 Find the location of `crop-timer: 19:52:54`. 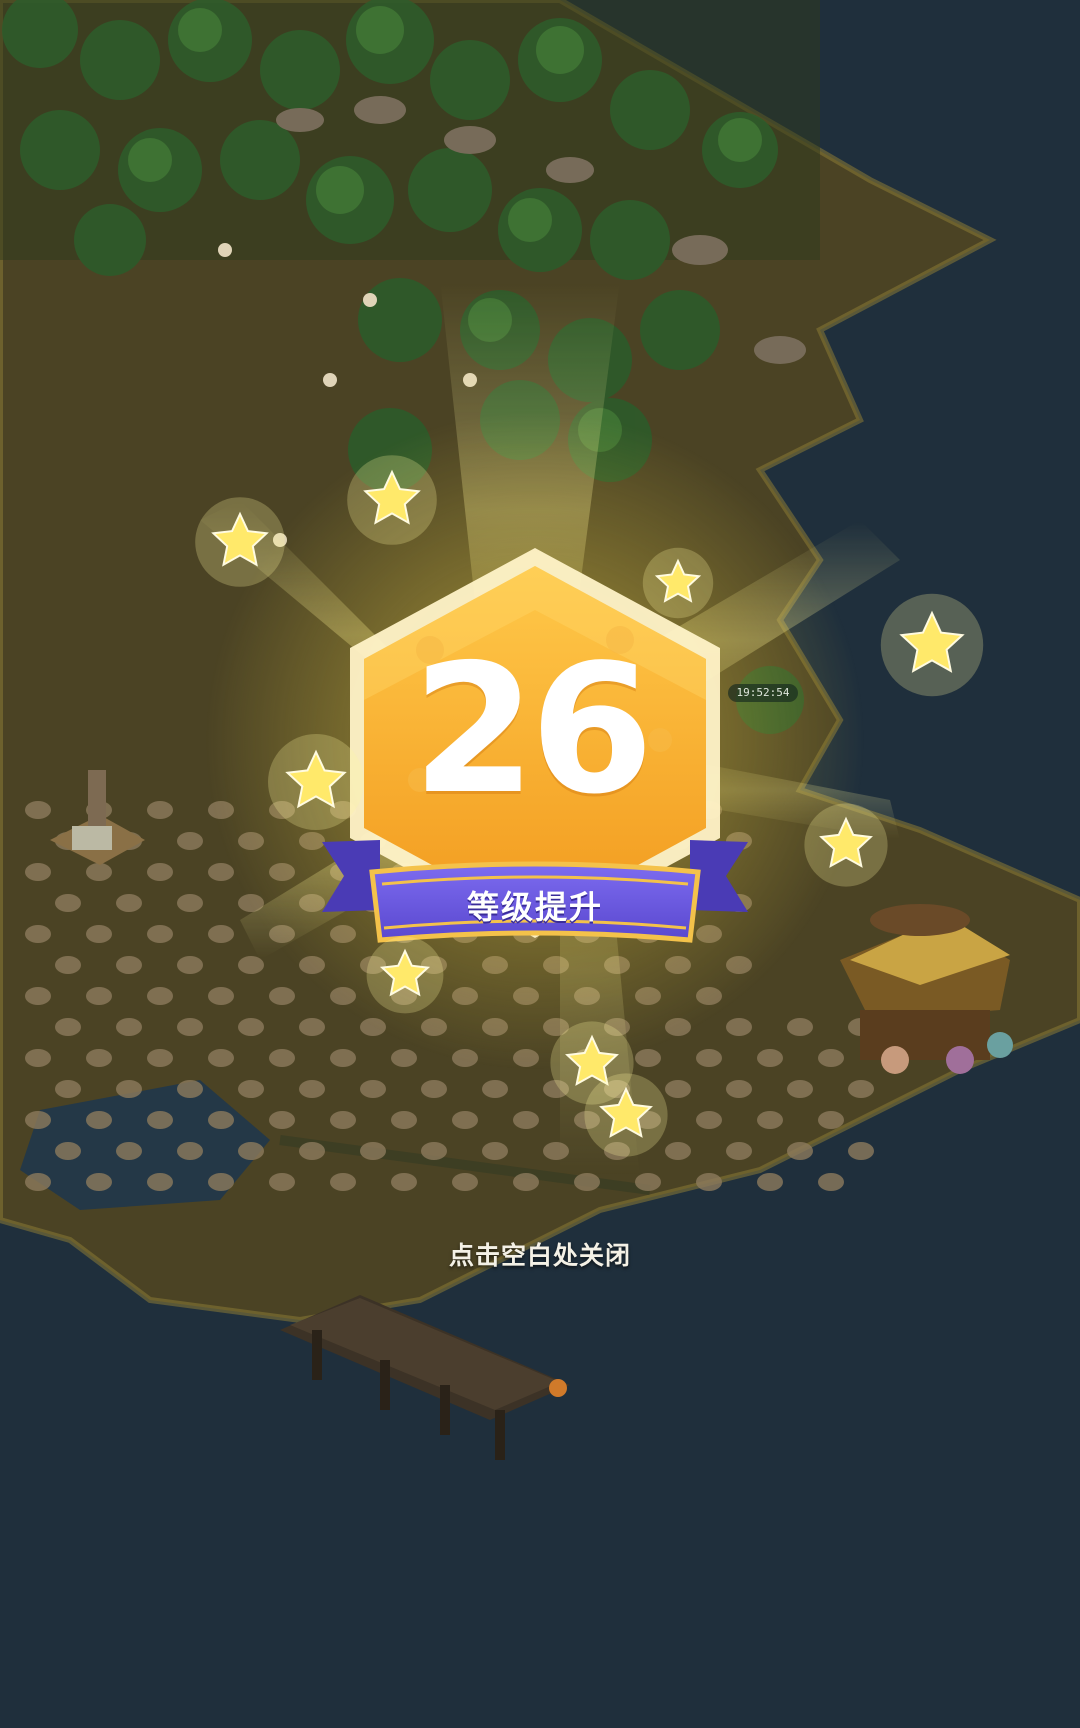

crop-timer: 19:52:54 is located at coordinates (763, 693).